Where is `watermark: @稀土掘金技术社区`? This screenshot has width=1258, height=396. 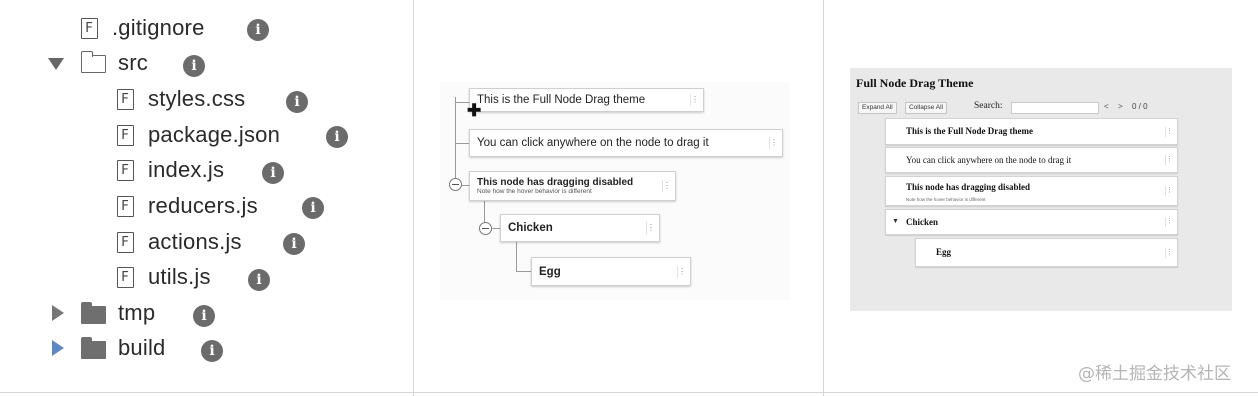 watermark: @稀土掘金技术社区 is located at coordinates (1154, 374).